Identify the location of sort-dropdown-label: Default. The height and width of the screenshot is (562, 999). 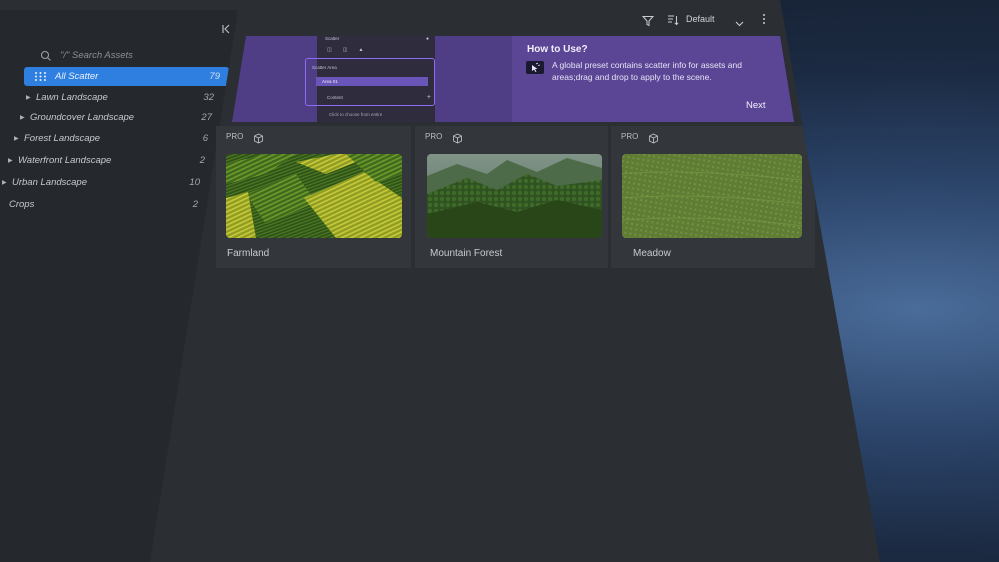
(700, 19).